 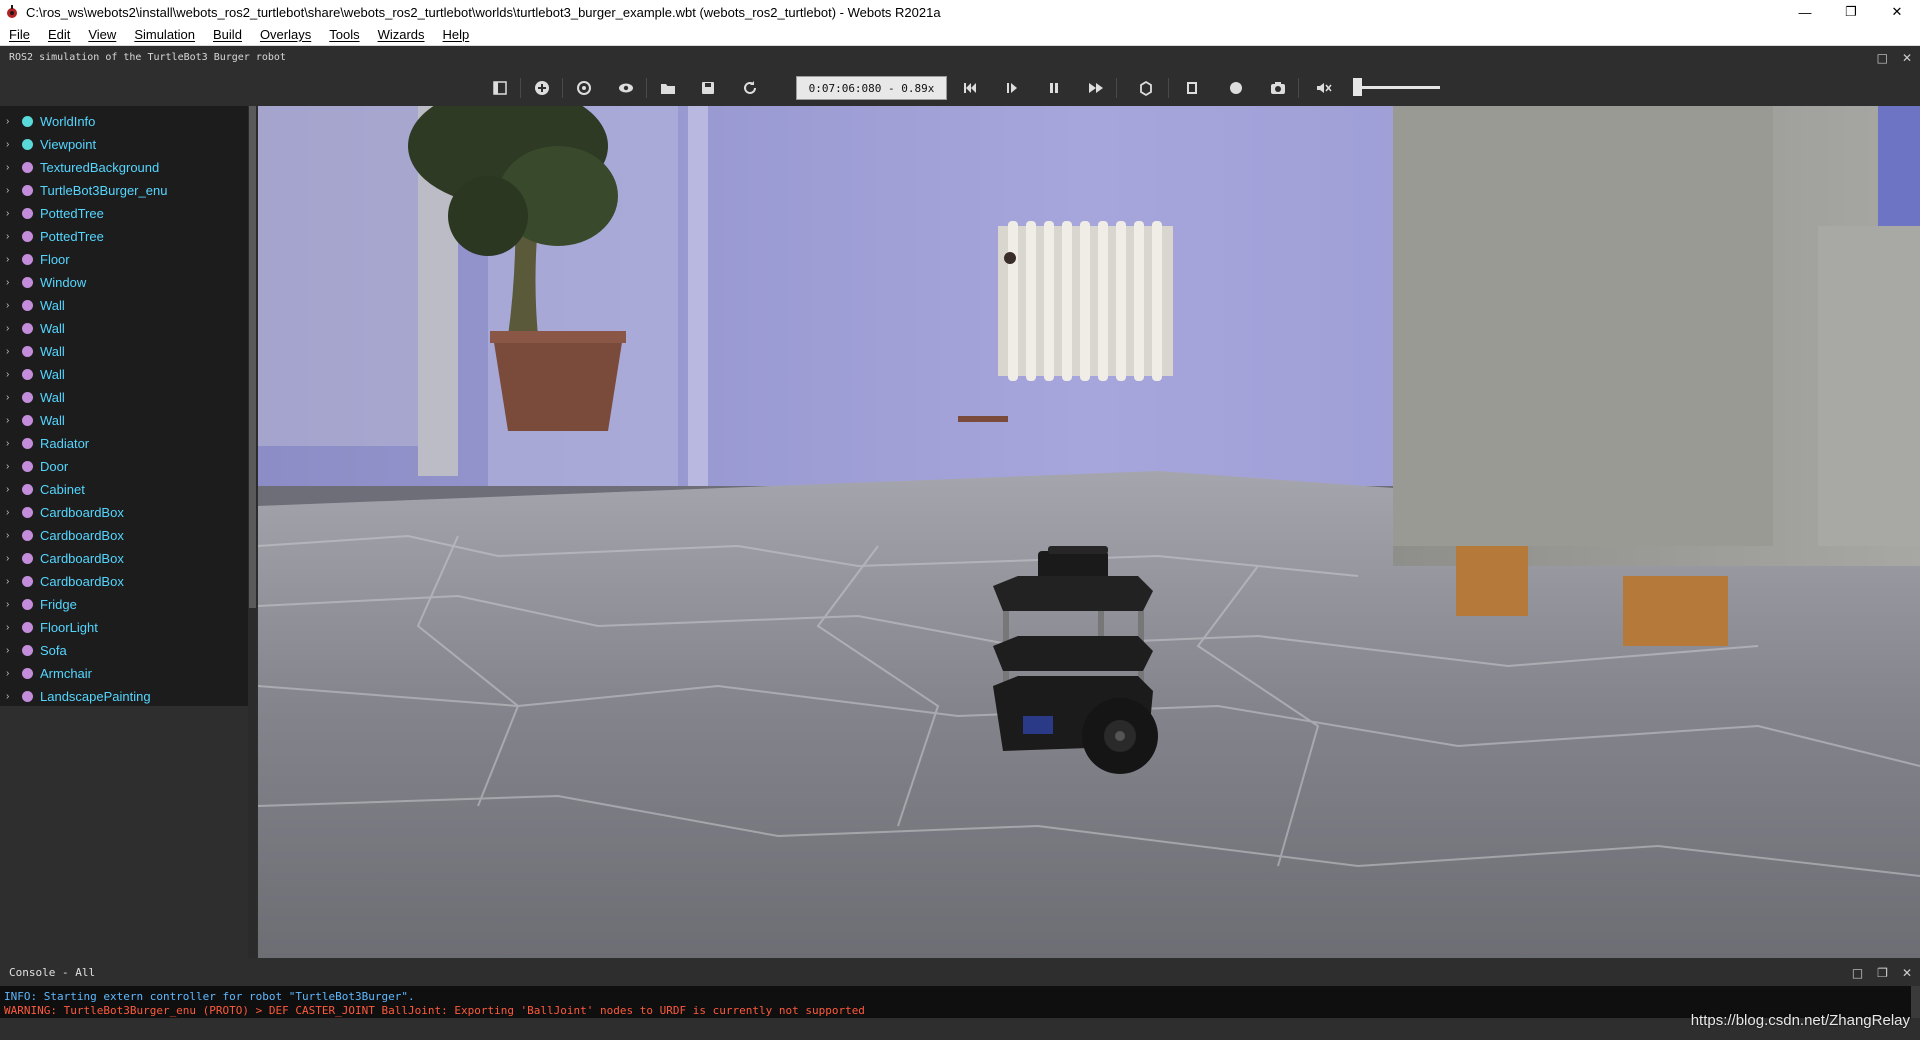 What do you see at coordinates (95, 696) in the screenshot?
I see `scene-tree-node-label: LandscapePainting` at bounding box center [95, 696].